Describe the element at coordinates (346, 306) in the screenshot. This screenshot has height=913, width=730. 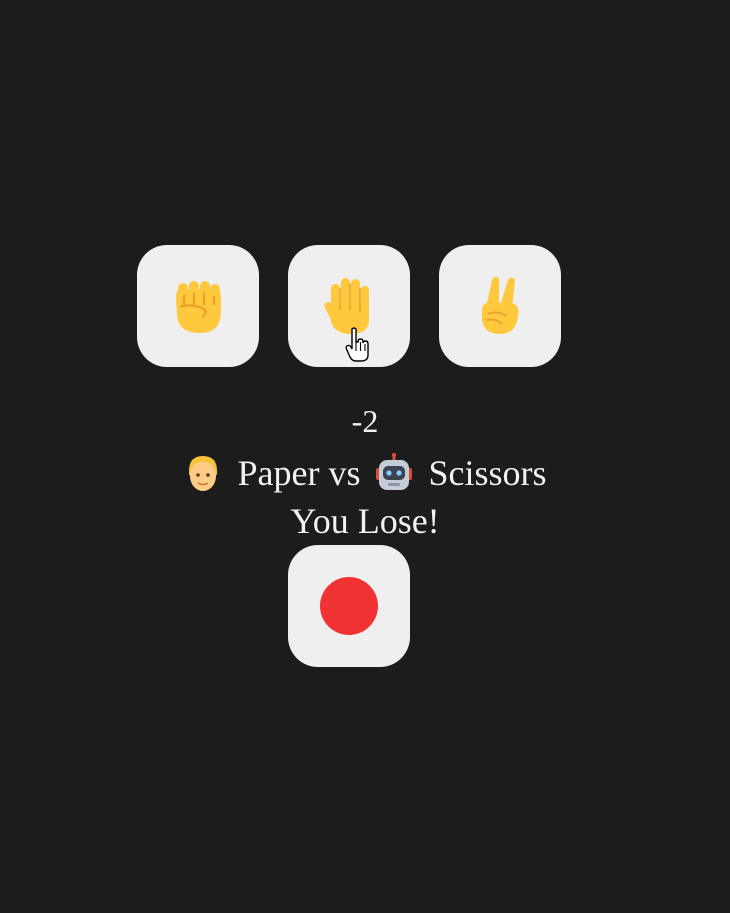
I see `raised-hand-icon` at that location.